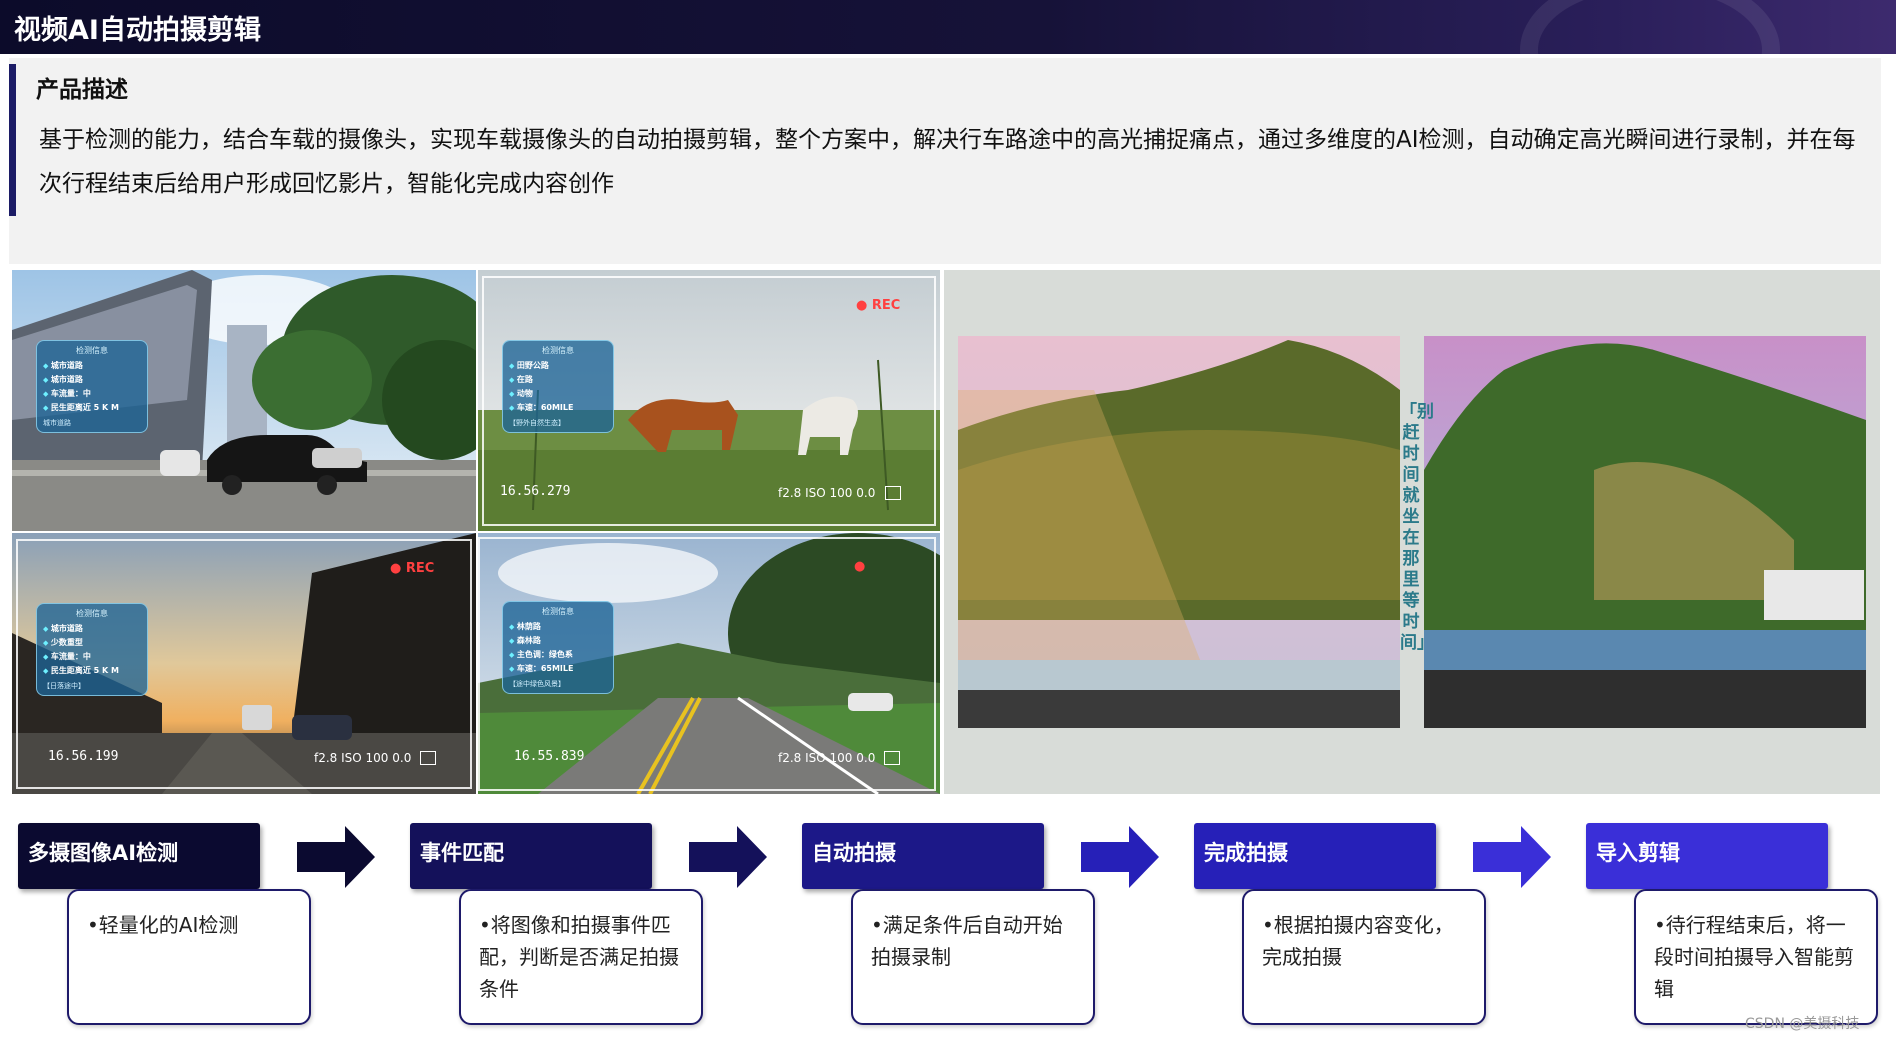 This screenshot has height=1041, width=1896. Describe the element at coordinates (535, 491) in the screenshot. I see `timestamp: 16.56.279` at that location.